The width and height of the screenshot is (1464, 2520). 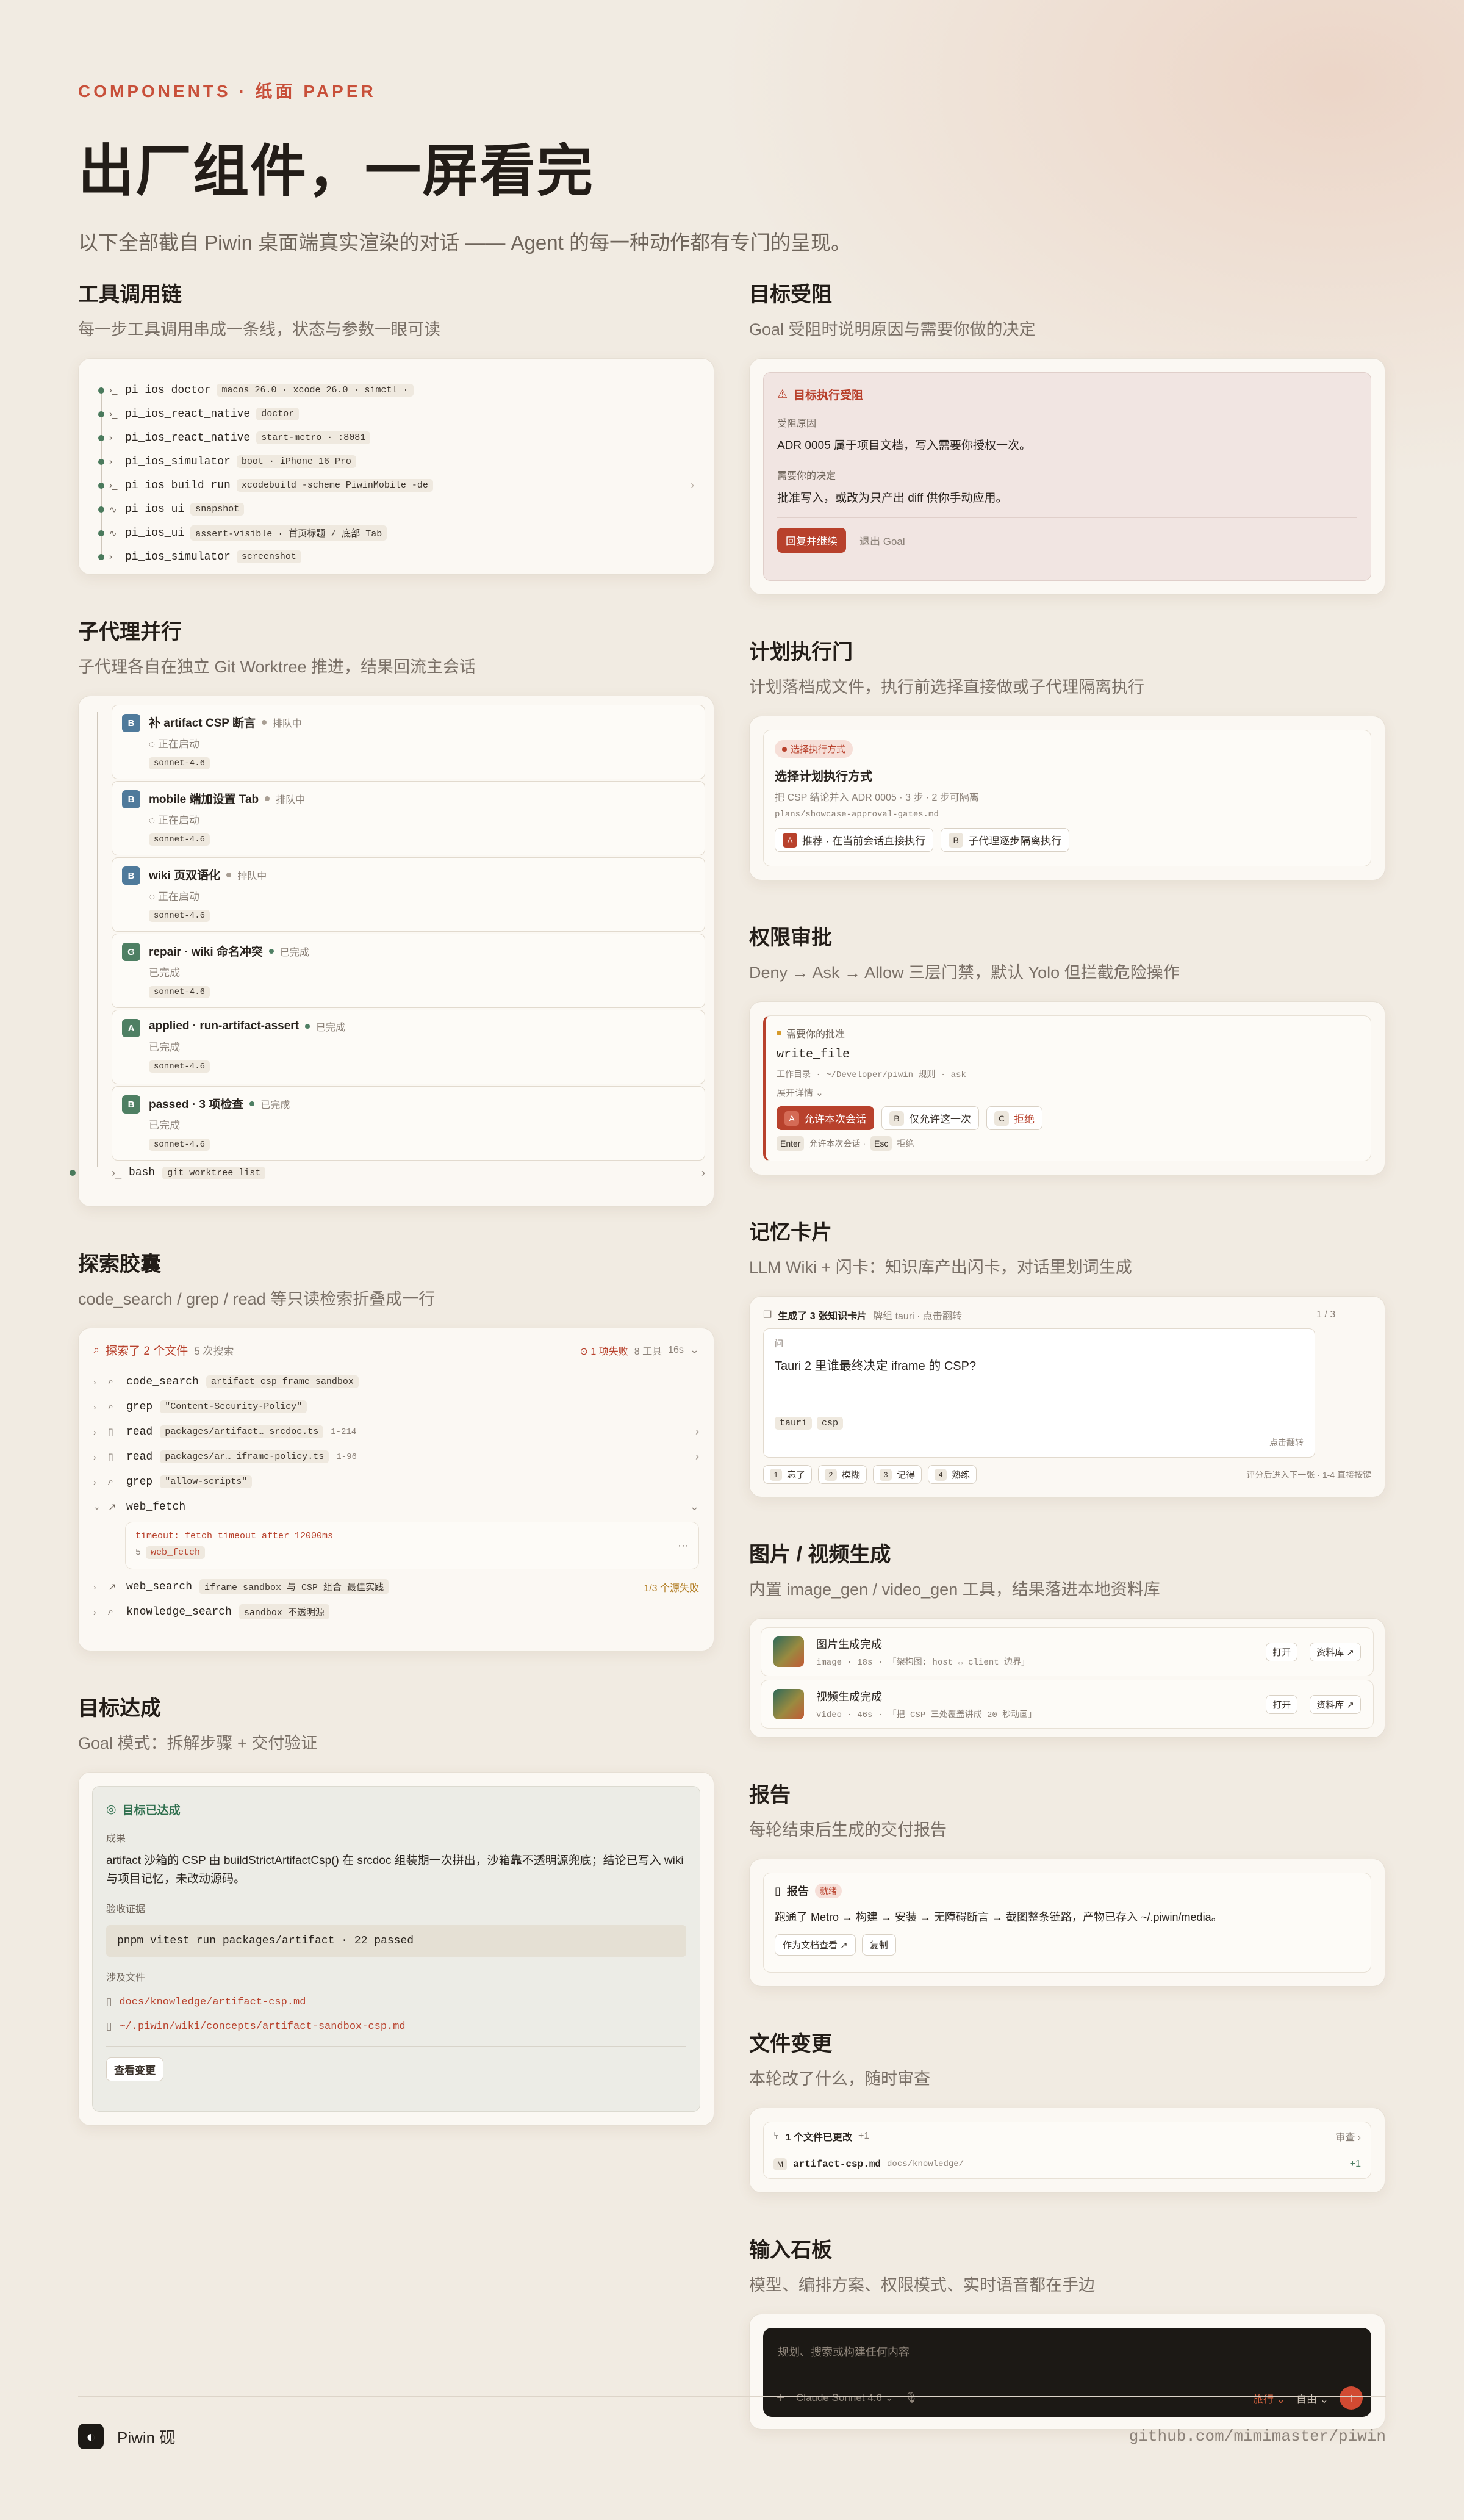 I want to click on model-badge: sonnet-4.6, so click(x=179, y=1145).